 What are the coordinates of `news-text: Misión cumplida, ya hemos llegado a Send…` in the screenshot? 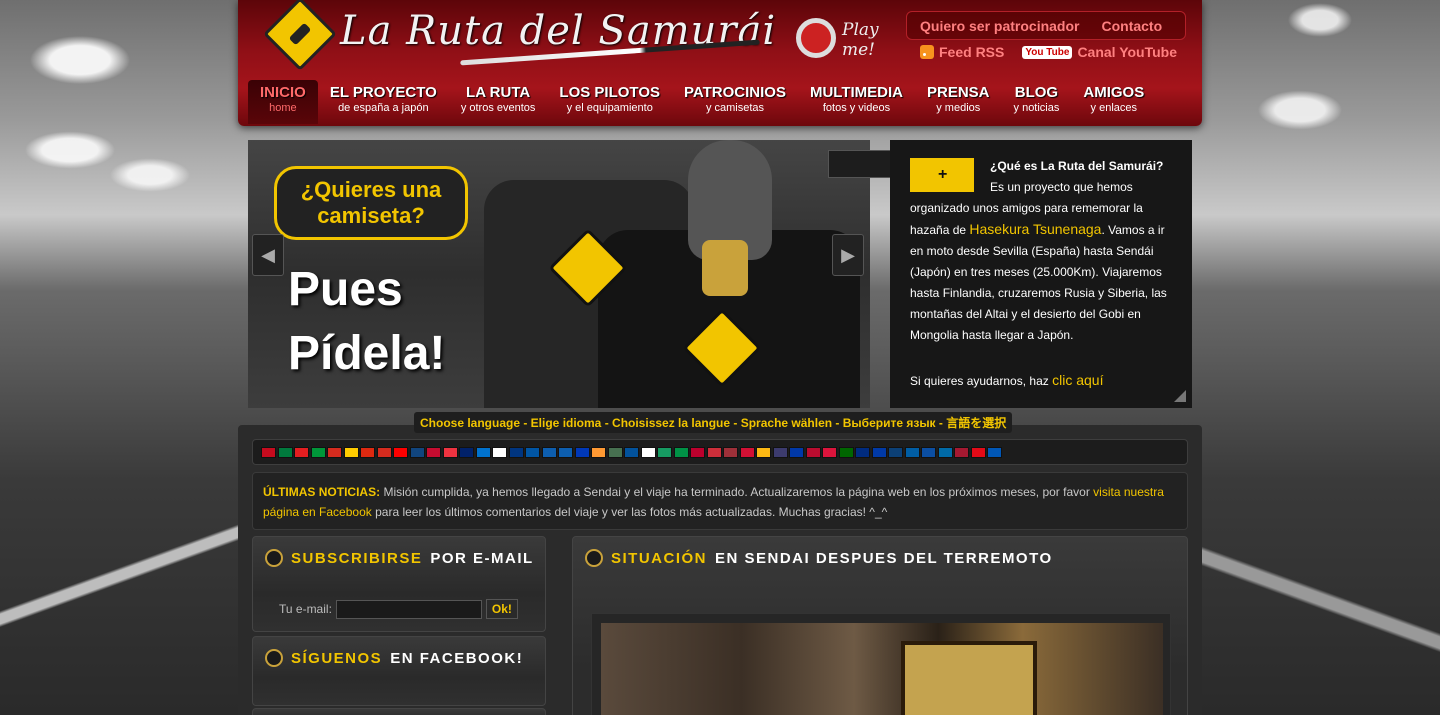 It's located at (736, 492).